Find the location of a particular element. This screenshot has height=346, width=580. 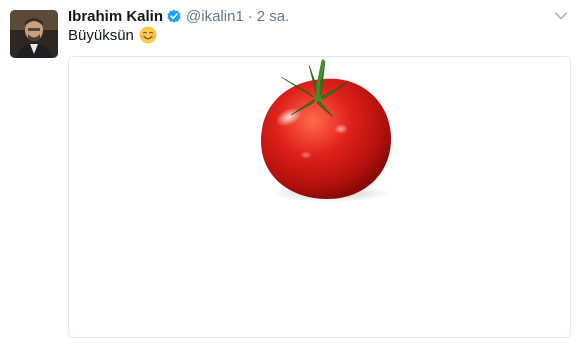

verified-badge-icon is located at coordinates (174, 16).